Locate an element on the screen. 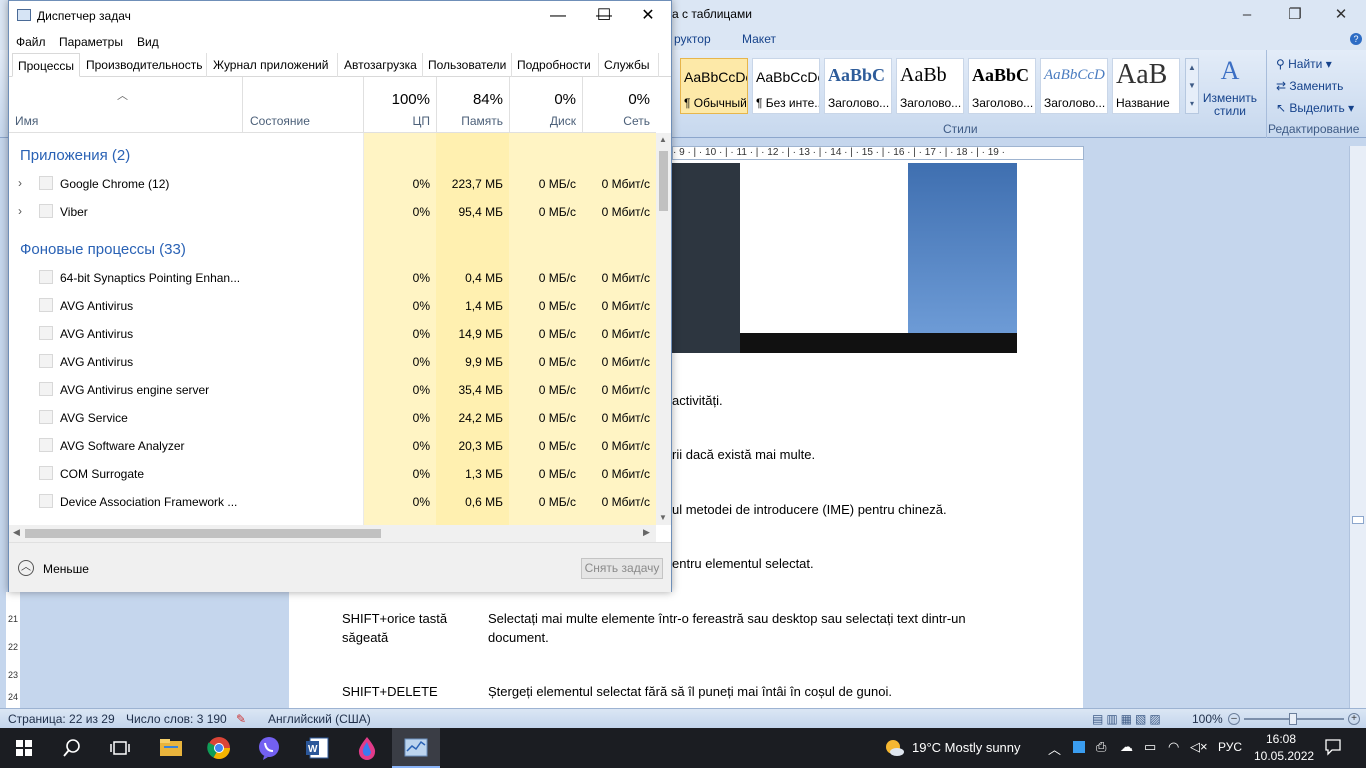 The height and width of the screenshot is (768, 1366). select-button: ↖ Выделить ▾ is located at coordinates (1315, 108).